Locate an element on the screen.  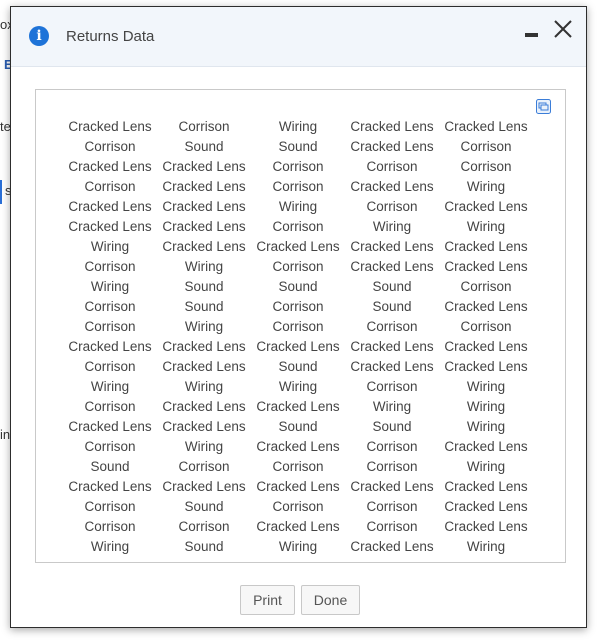
background-text: in is located at coordinates (5, 434).